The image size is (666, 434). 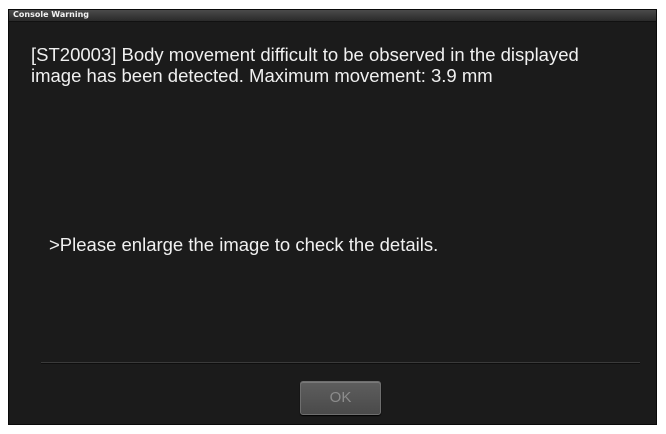 I want to click on button-separator, so click(x=340, y=363).